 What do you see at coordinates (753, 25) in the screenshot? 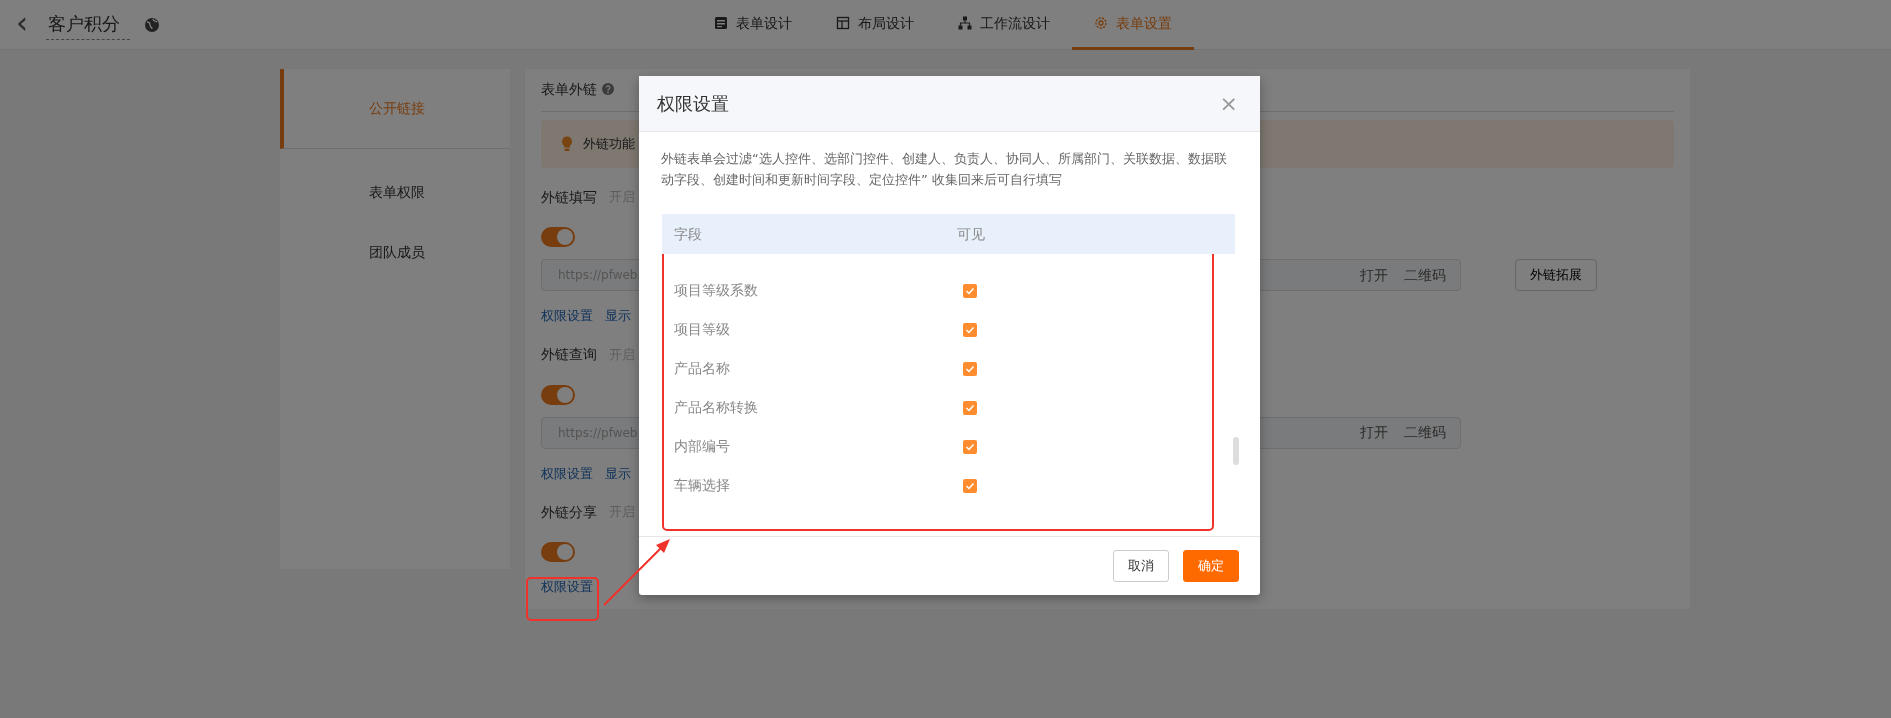
I see `tab: 表单设计` at bounding box center [753, 25].